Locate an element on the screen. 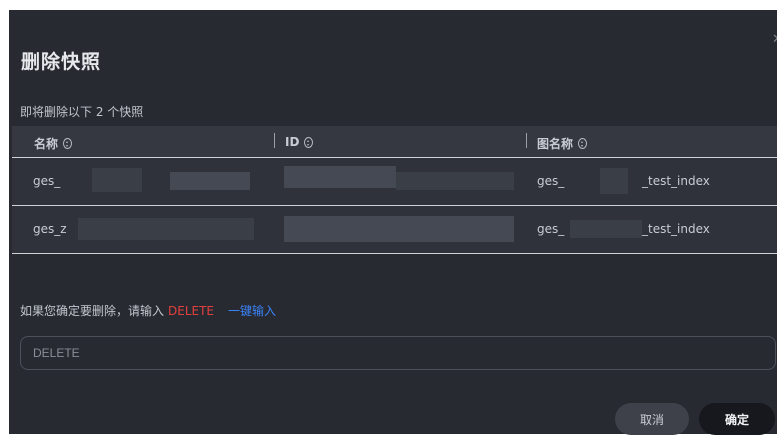  table-row: ges_z ges_ _test_index is located at coordinates (394, 230).